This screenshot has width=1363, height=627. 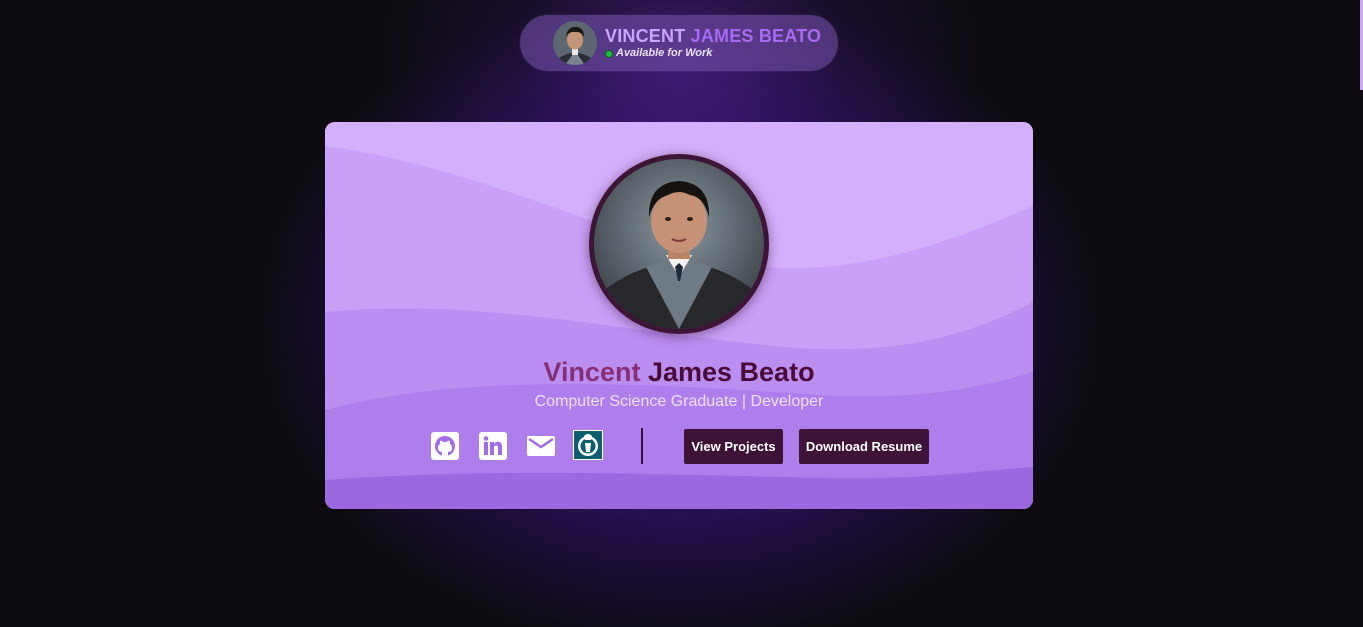 I want to click on profile-last-name: James Beato, so click(x=731, y=372).